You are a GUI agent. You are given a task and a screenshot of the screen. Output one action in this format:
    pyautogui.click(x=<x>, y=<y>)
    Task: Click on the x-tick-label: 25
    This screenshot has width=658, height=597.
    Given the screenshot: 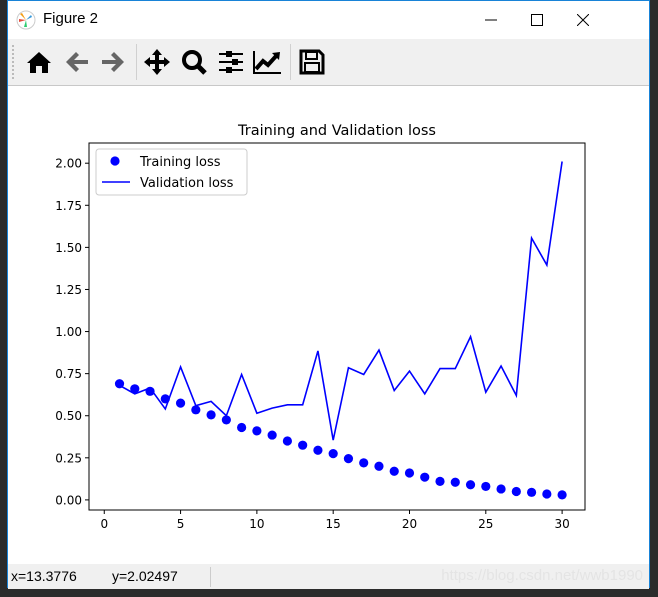 What is the action you would take?
    pyautogui.click(x=485, y=524)
    